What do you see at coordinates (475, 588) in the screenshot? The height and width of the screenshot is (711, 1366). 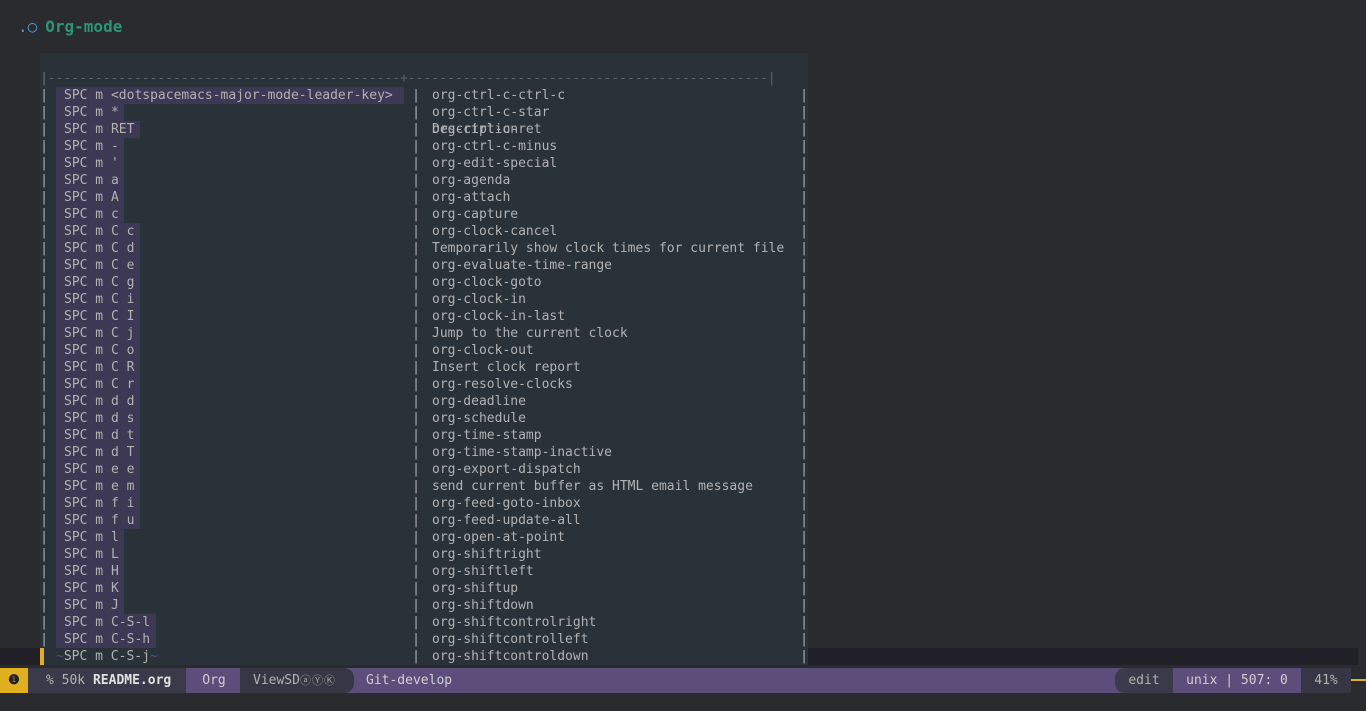 I see `description-cell: org-shiftup` at bounding box center [475, 588].